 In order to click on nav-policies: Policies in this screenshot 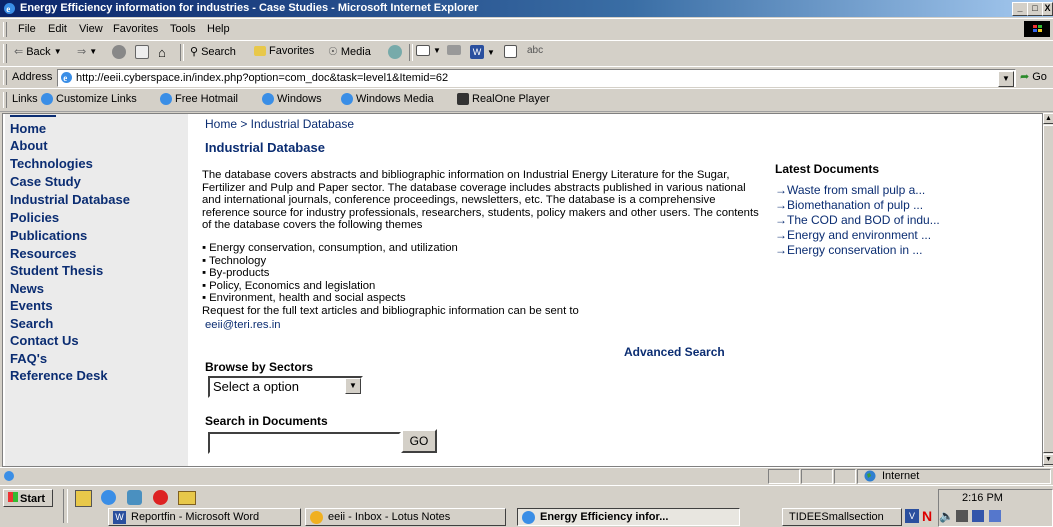, I will do `click(34, 217)`.